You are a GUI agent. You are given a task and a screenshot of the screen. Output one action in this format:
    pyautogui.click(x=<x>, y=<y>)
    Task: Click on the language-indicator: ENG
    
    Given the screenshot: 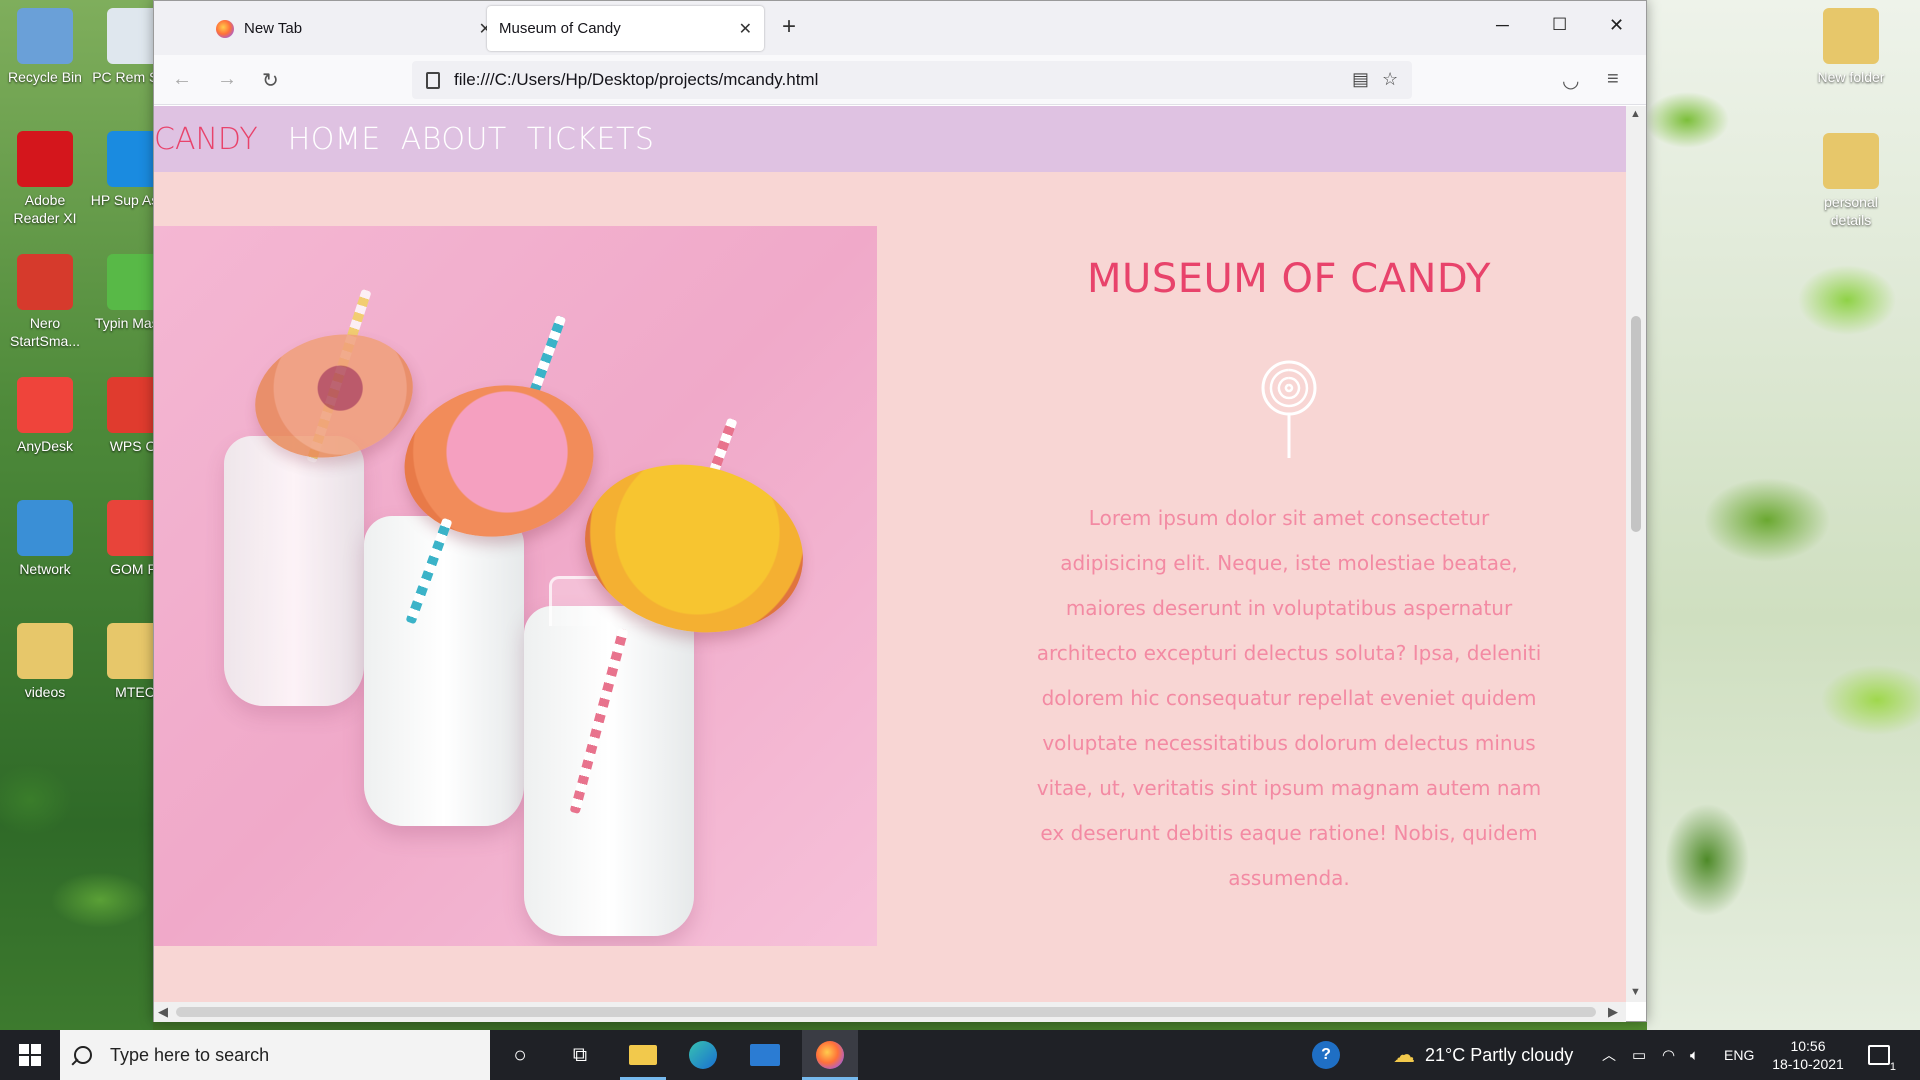 What is the action you would take?
    pyautogui.click(x=1739, y=1055)
    